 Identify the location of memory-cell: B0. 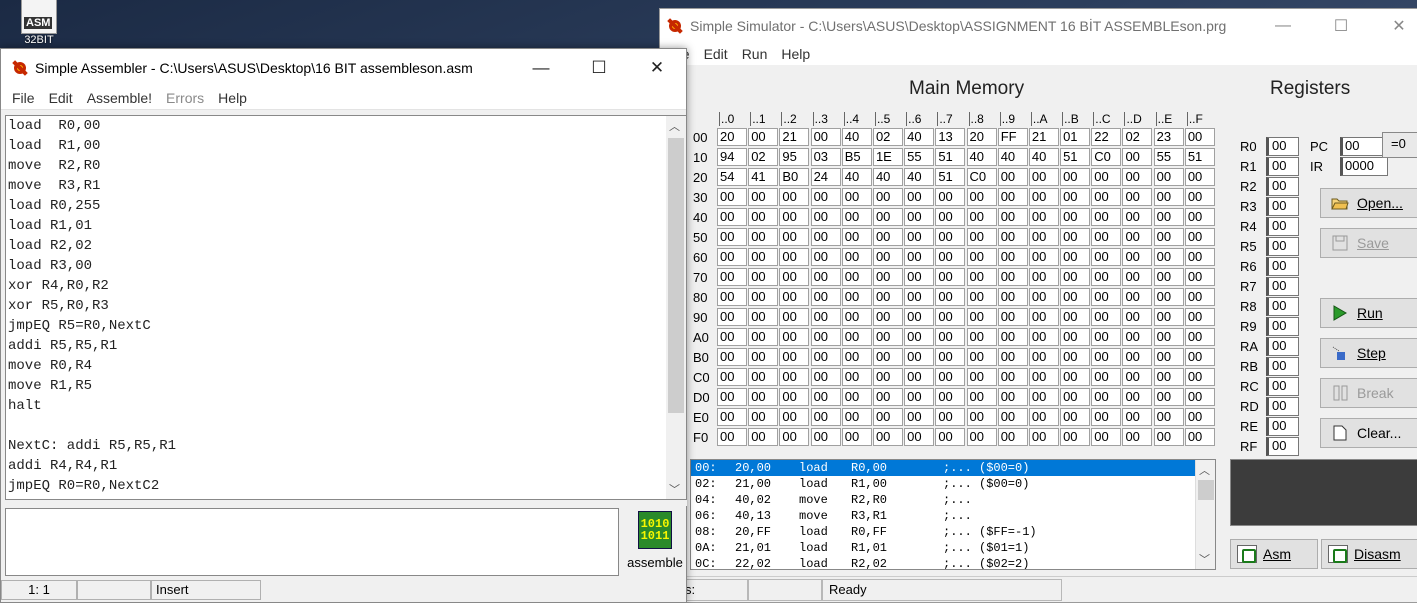
(794, 177).